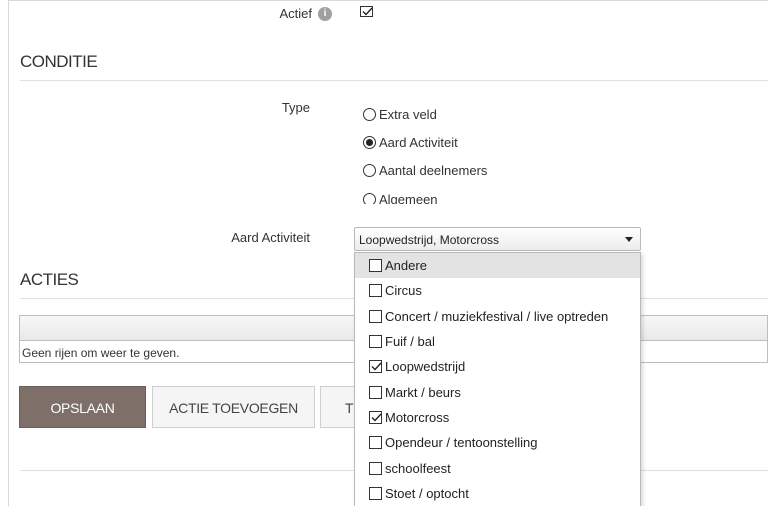 This screenshot has width=768, height=506. I want to click on radio-algemeen: Algemeen, so click(400, 198).